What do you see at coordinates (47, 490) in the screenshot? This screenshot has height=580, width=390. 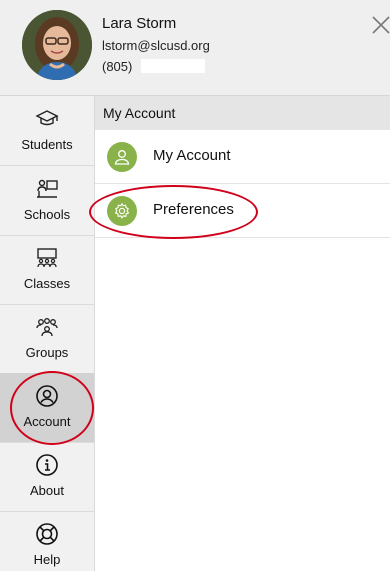 I see `sidebar-item-label: About` at bounding box center [47, 490].